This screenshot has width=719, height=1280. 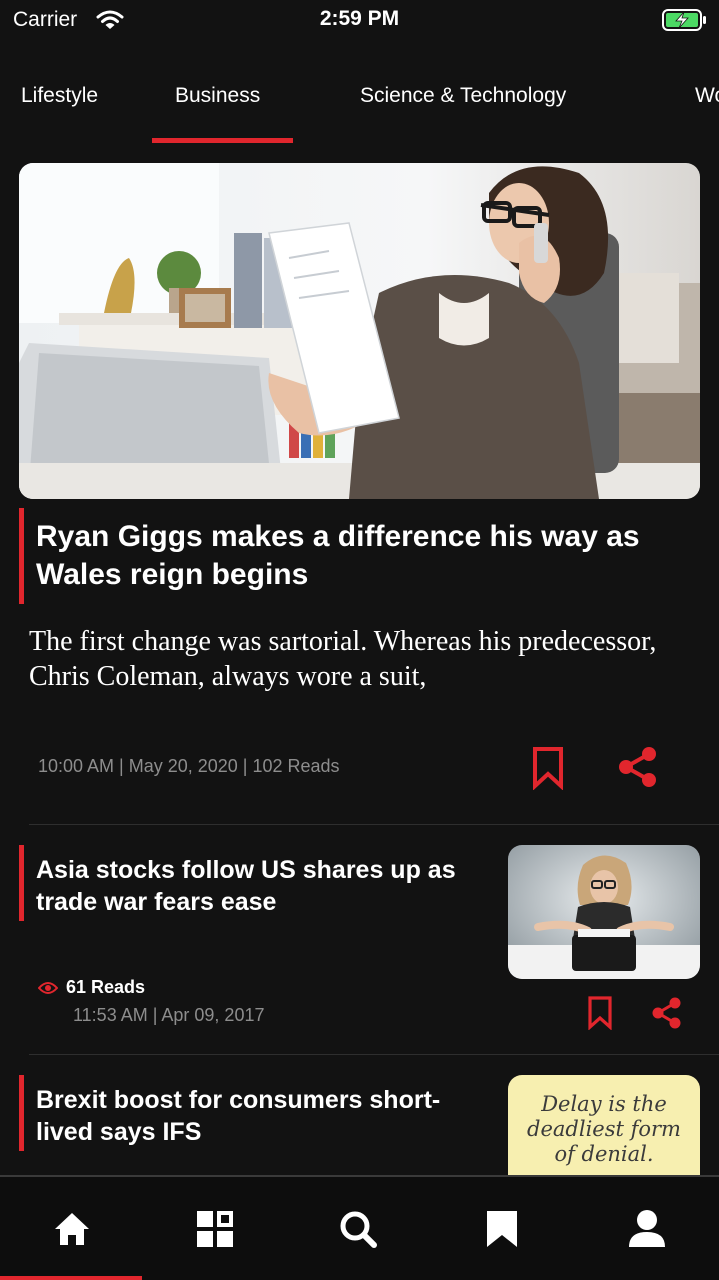 I want to click on bottom-navigation, so click(x=359, y=1227).